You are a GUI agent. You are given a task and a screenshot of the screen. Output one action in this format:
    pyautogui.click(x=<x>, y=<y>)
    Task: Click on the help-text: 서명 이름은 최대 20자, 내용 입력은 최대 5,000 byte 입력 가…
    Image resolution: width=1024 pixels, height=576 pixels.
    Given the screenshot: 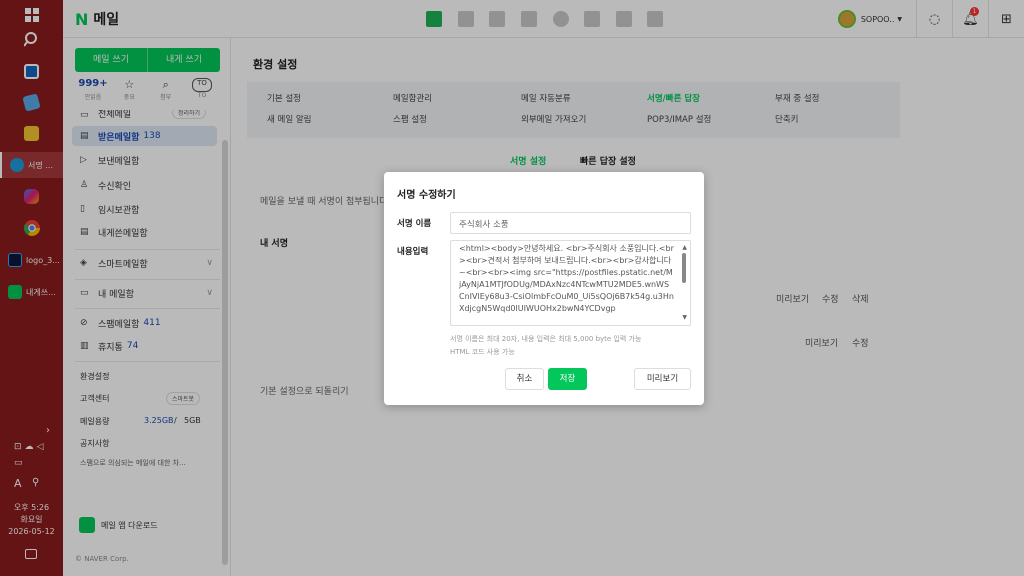 What is the action you would take?
    pyautogui.click(x=545, y=346)
    